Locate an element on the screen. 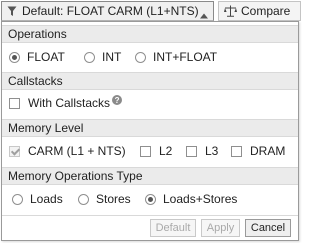 The height and width of the screenshot is (243, 320). float-radio is located at coordinates (14, 57).